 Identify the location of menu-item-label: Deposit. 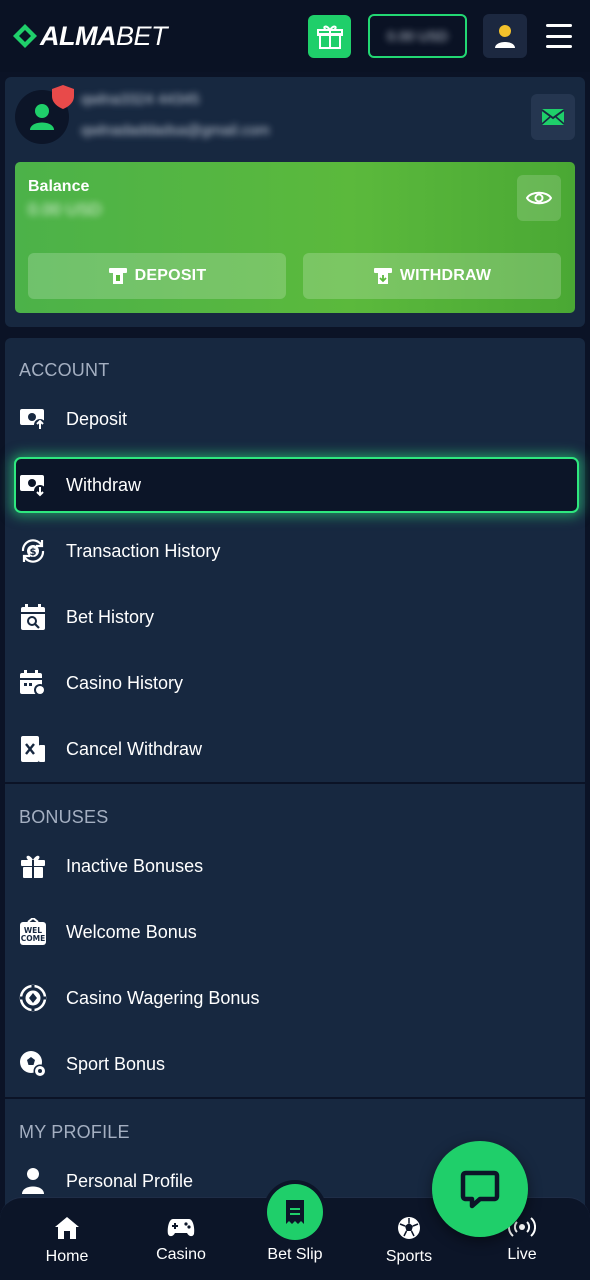
(97, 418).